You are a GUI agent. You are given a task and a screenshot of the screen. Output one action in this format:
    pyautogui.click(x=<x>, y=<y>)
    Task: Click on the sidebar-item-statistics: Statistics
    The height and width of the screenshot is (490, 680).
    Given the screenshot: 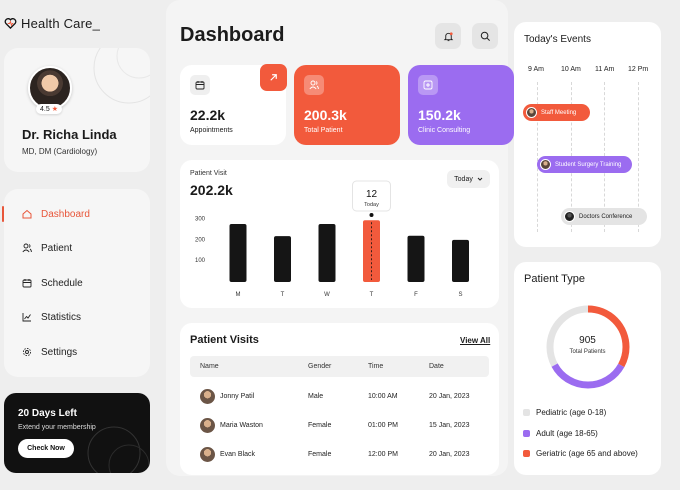 What is the action you would take?
    pyautogui.click(x=77, y=317)
    